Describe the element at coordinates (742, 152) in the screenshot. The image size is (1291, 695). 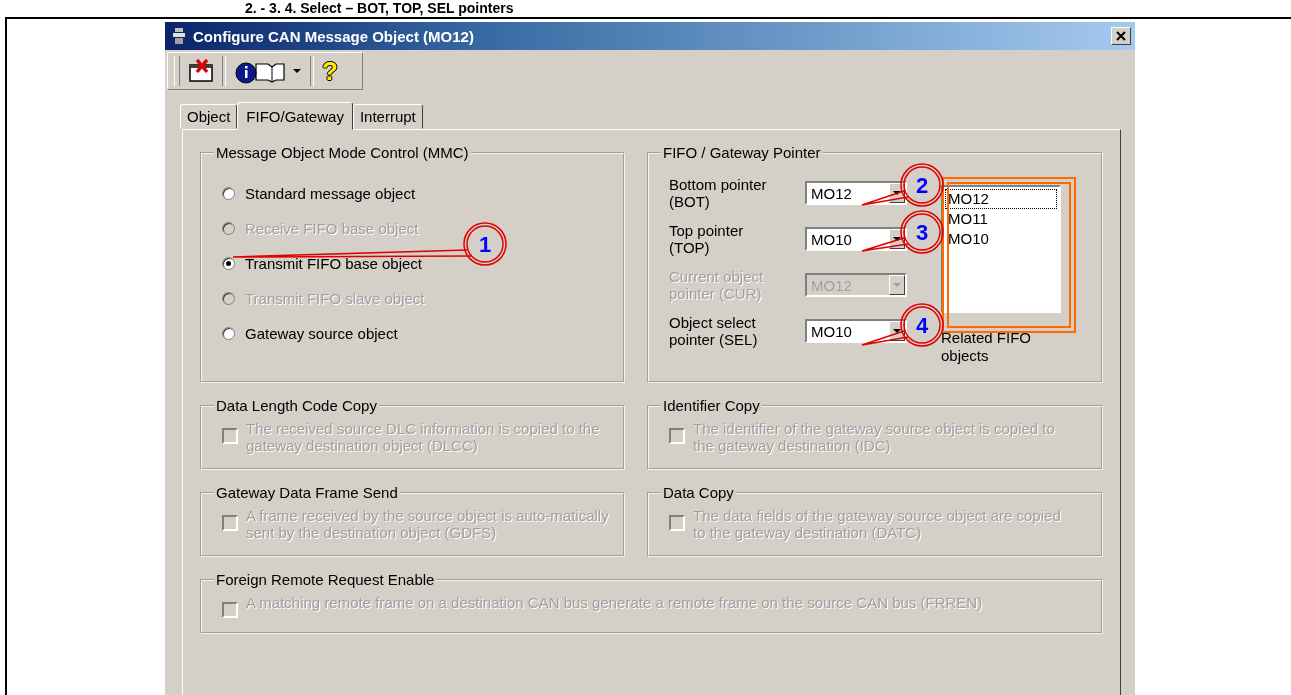
I see `group-title: FIFO / Gateway Pointer` at that location.